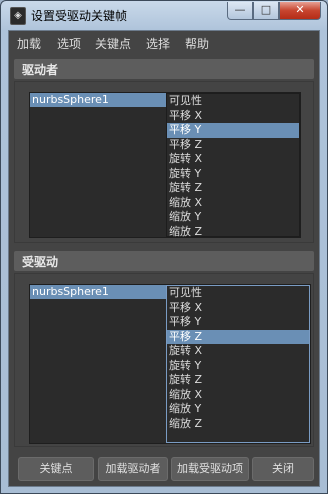  Describe the element at coordinates (197, 43) in the screenshot. I see `menu-help: 帮助` at that location.